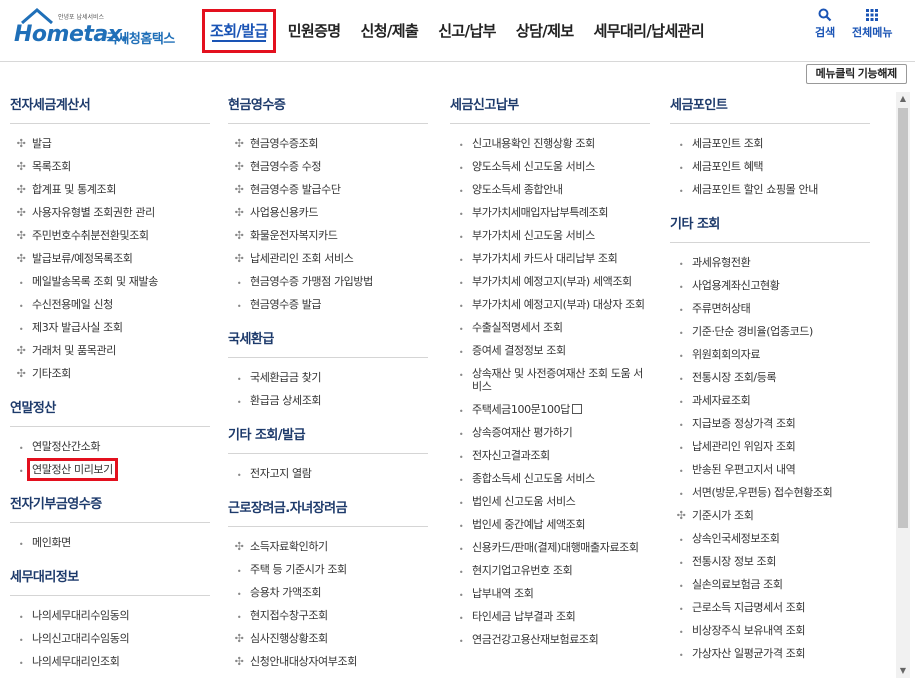 The image size is (915, 684). What do you see at coordinates (550, 455) in the screenshot?
I see `menu-item: • 전자신고결과조회` at bounding box center [550, 455].